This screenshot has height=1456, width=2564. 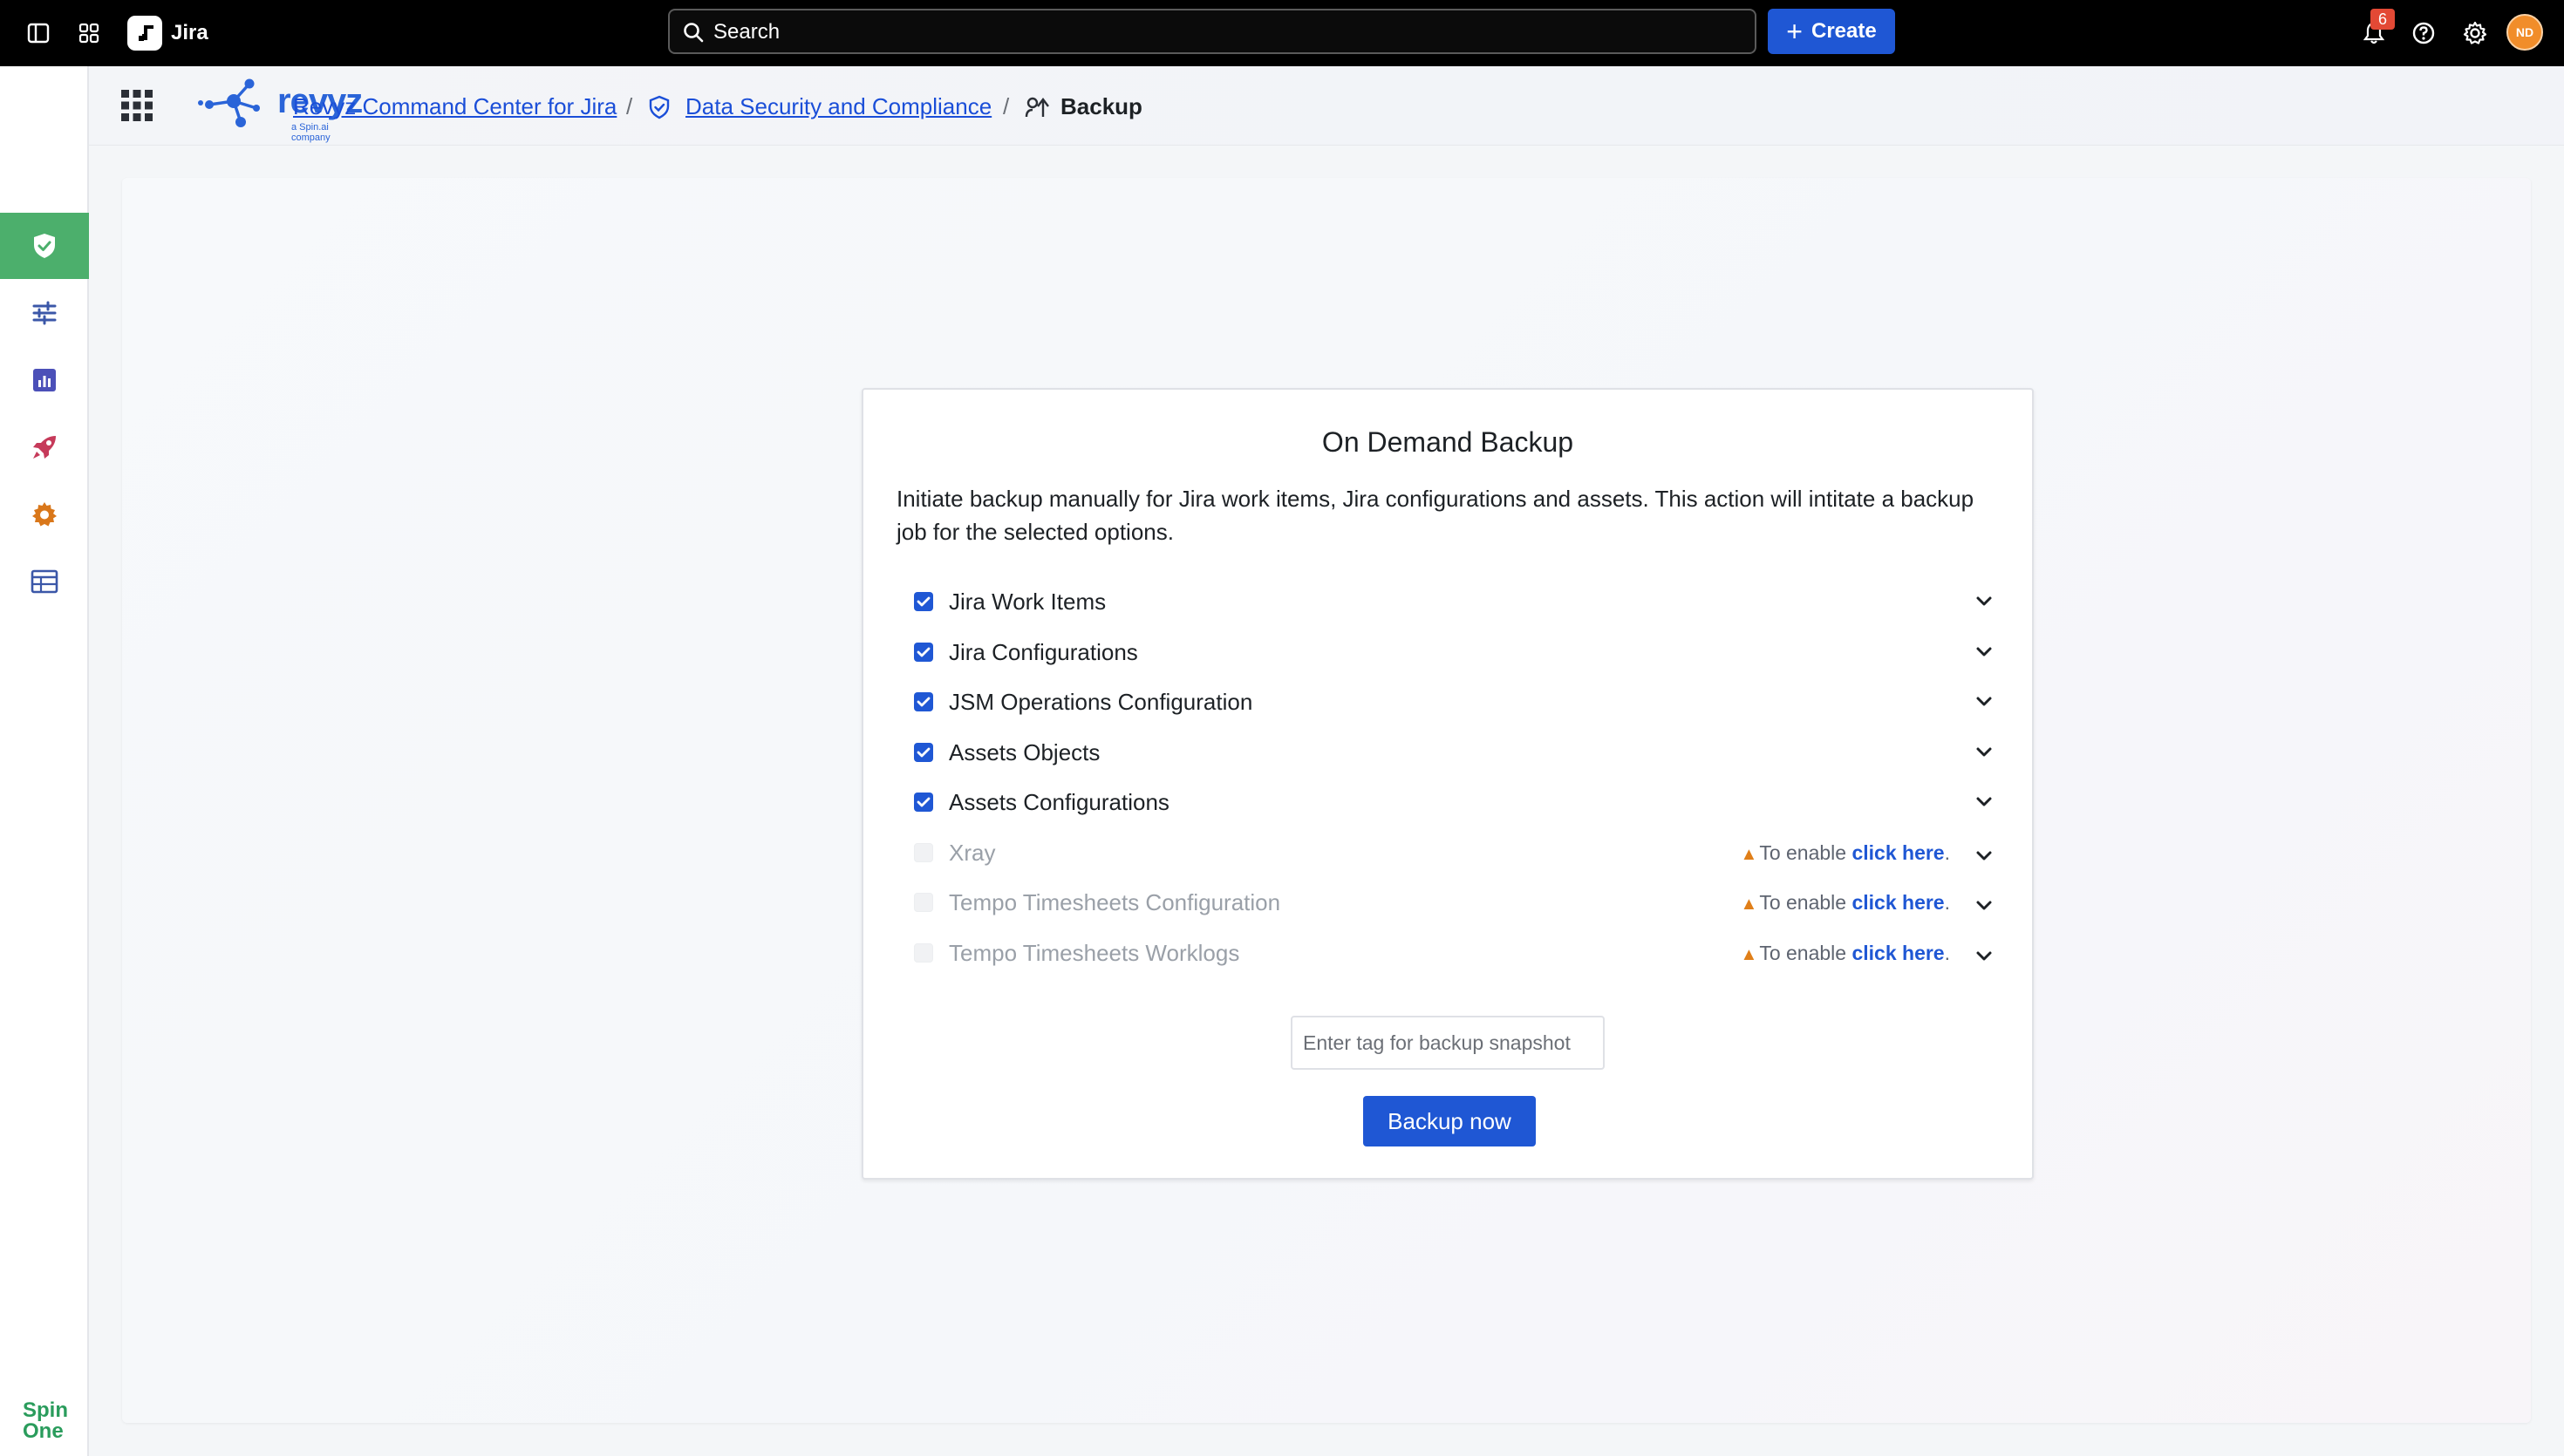 What do you see at coordinates (1059, 802) in the screenshot?
I see `option-label: Assets Configurations` at bounding box center [1059, 802].